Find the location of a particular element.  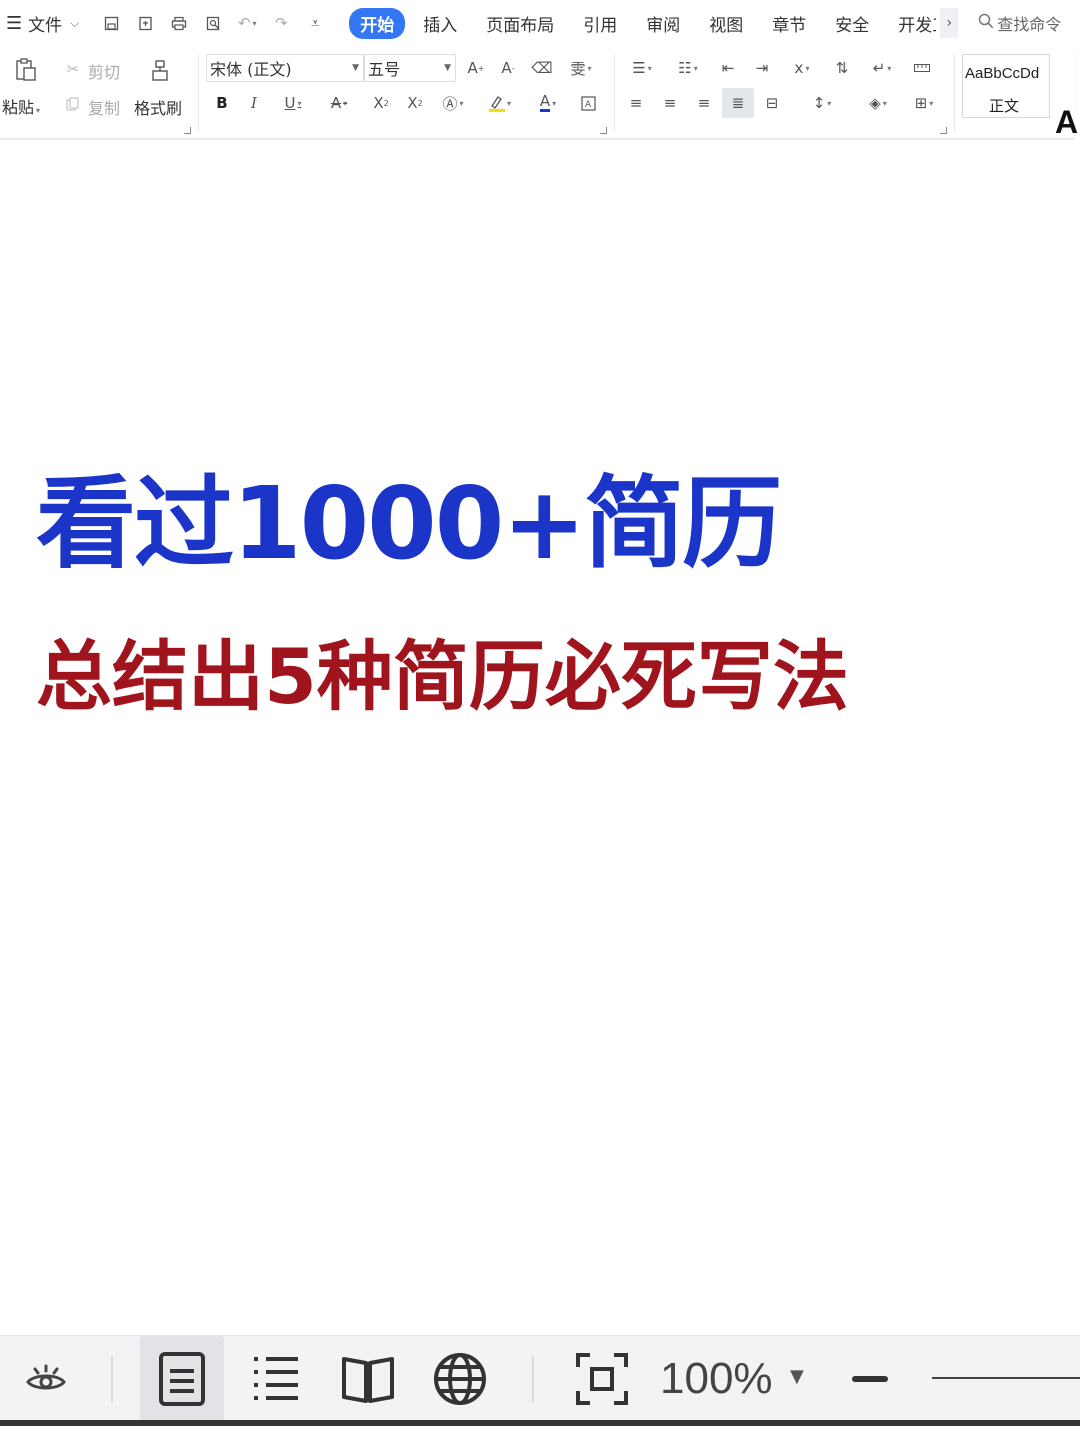

strikethrough-icon: A ▾ is located at coordinates (339, 103).